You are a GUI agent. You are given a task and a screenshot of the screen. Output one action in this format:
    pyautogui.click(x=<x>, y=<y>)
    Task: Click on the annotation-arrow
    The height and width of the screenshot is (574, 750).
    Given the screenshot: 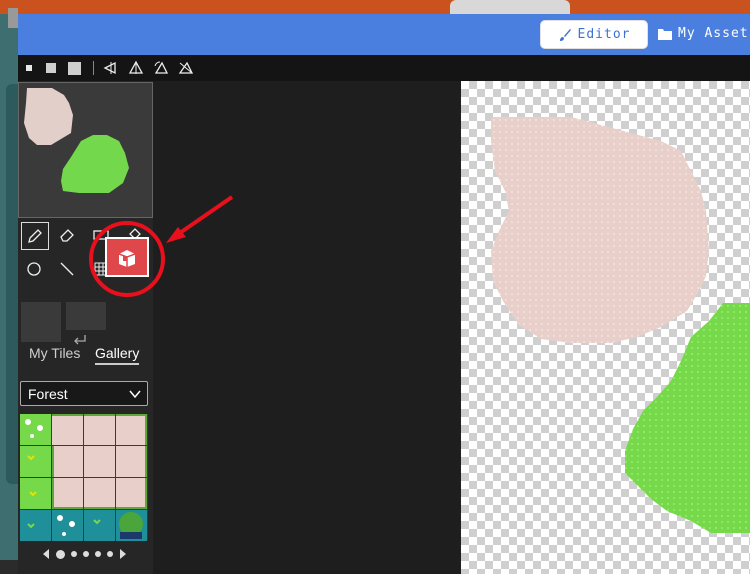 What is the action you would take?
    pyautogui.click(x=200, y=219)
    